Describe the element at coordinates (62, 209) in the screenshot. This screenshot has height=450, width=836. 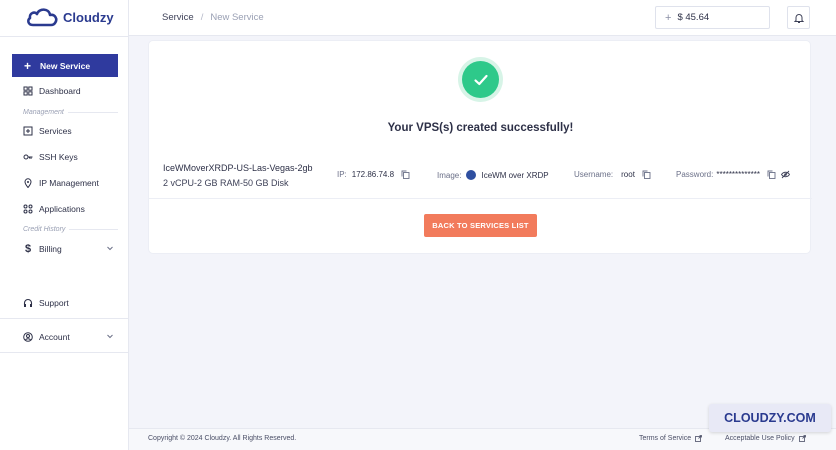
I see `sidebar-item-label: Applications` at that location.